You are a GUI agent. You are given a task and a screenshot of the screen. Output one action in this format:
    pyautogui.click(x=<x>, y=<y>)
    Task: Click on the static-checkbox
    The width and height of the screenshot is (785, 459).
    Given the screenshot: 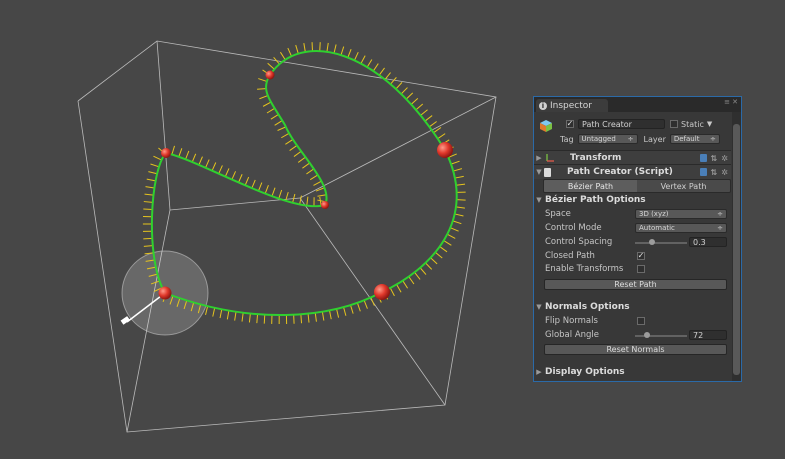 What is the action you would take?
    pyautogui.click(x=674, y=124)
    